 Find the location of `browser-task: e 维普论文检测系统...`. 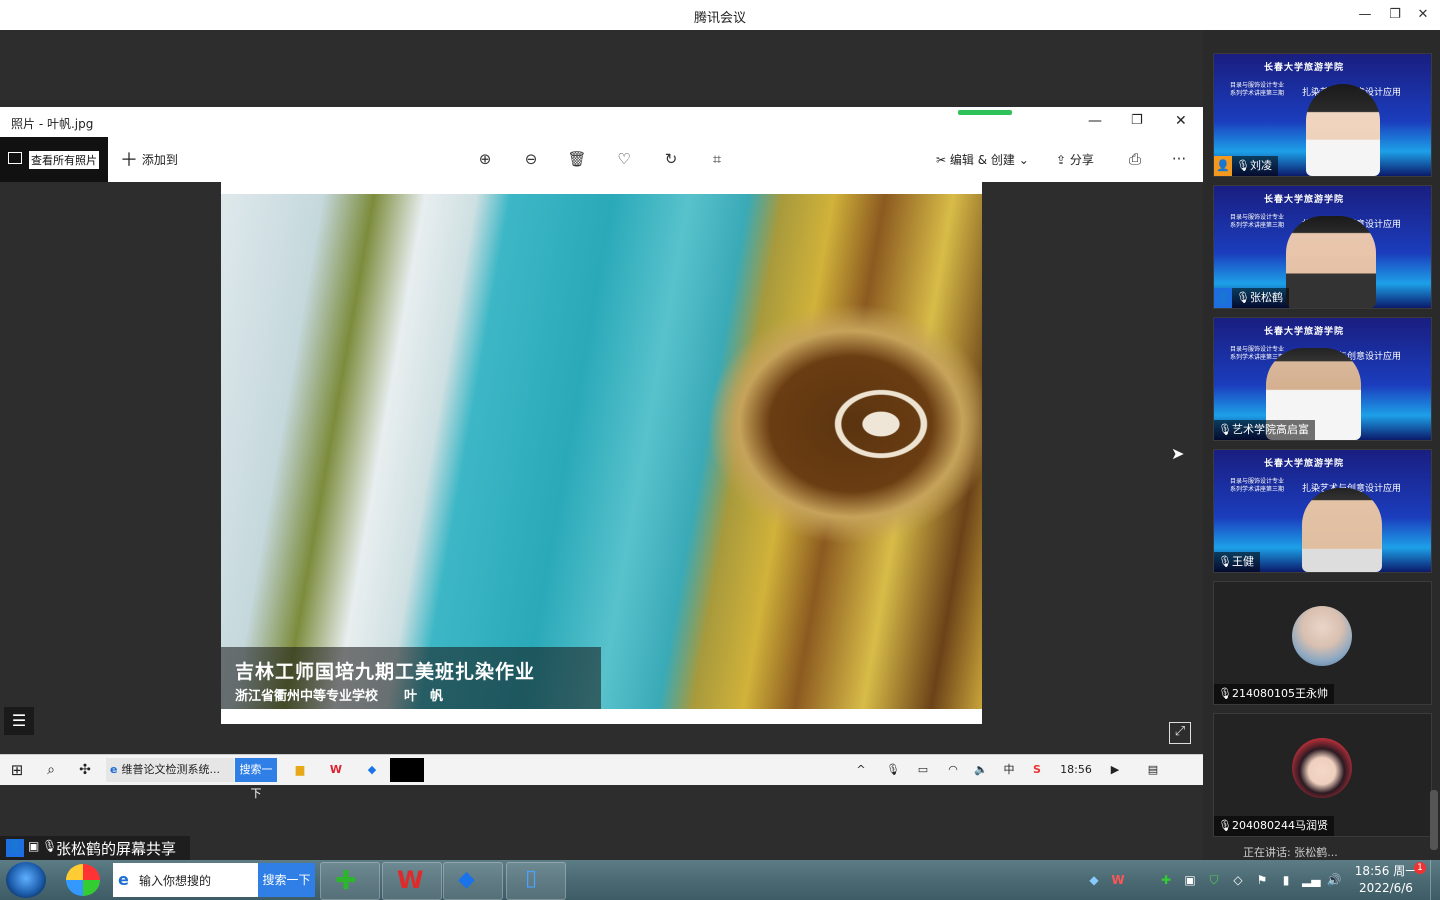

browser-task: e 维普论文检测系统... is located at coordinates (170, 770).